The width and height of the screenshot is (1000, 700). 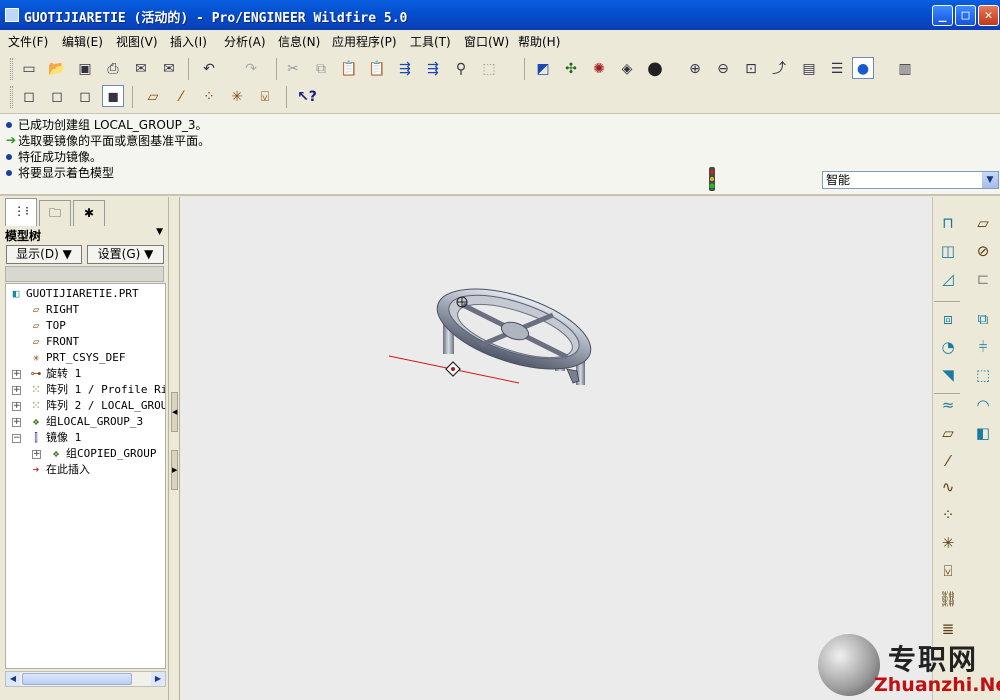 What do you see at coordinates (751, 69) in the screenshot?
I see `refit-icon: ⊡` at bounding box center [751, 69].